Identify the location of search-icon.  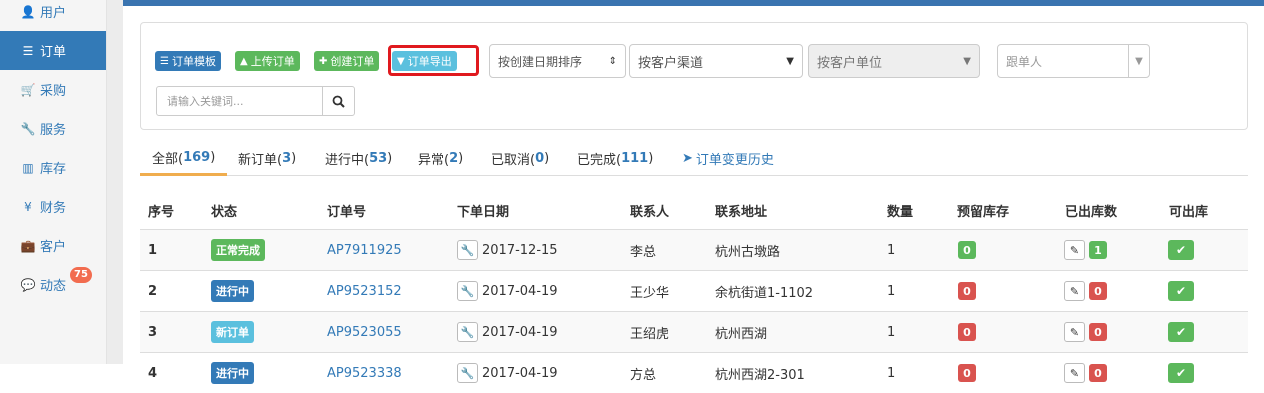
(338, 101).